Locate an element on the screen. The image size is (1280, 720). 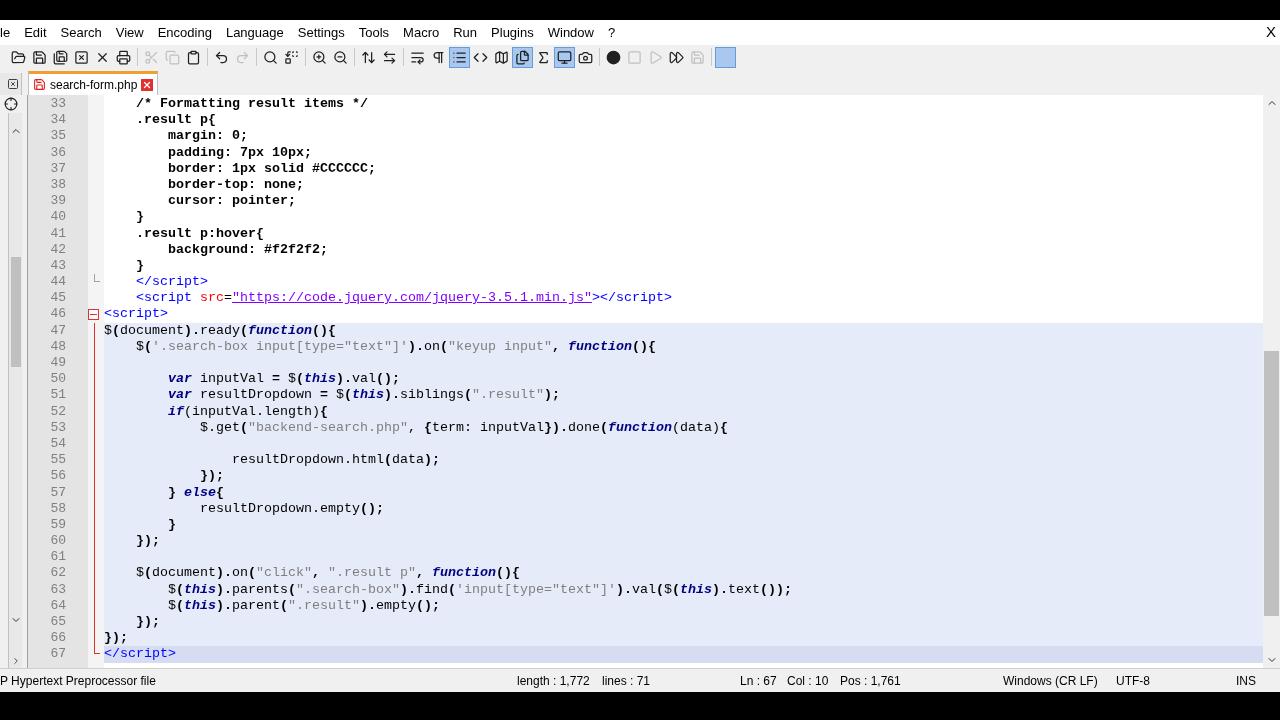
monitor-icon is located at coordinates (564, 57).